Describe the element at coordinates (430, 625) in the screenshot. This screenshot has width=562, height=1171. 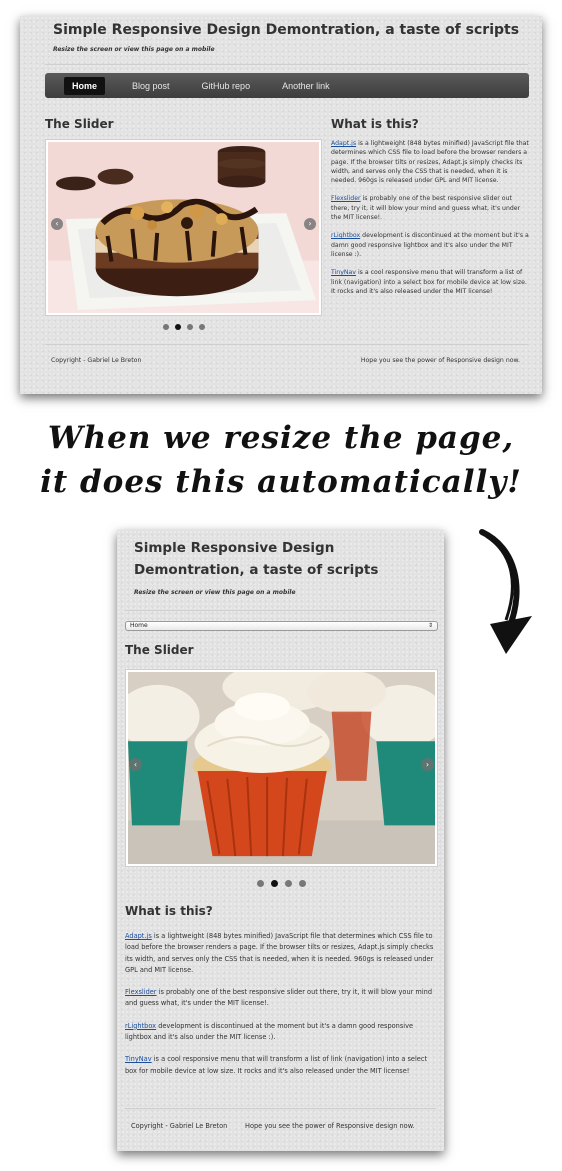
I see `select-caret-icon: ⇕` at that location.